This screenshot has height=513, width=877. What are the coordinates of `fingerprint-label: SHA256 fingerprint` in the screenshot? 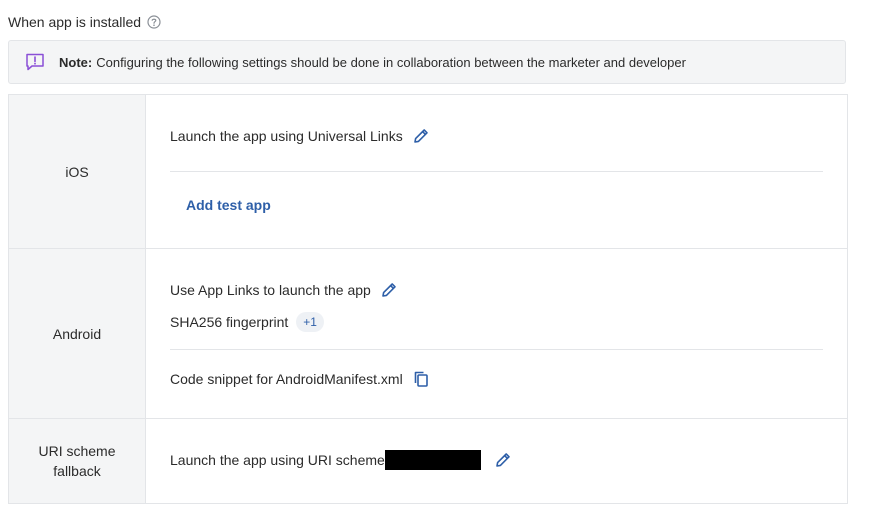 It's located at (229, 322).